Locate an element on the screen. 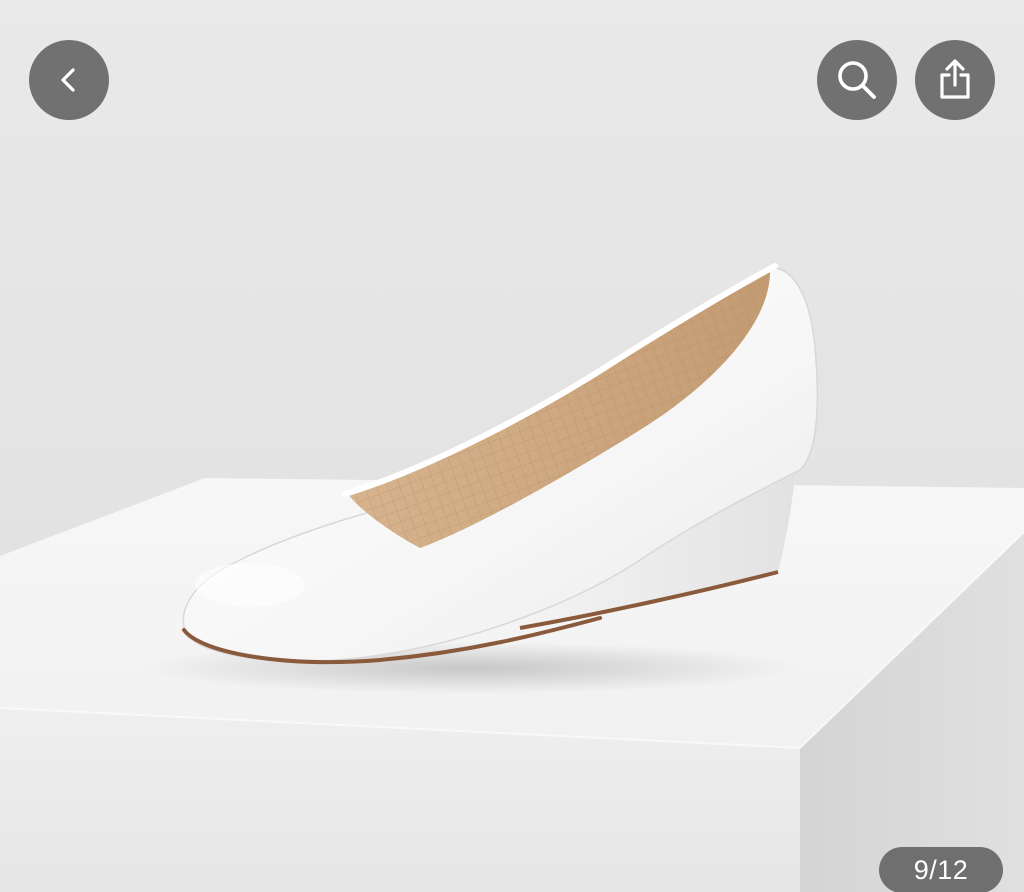 This screenshot has height=892, width=1024. search-button is located at coordinates (857, 80).